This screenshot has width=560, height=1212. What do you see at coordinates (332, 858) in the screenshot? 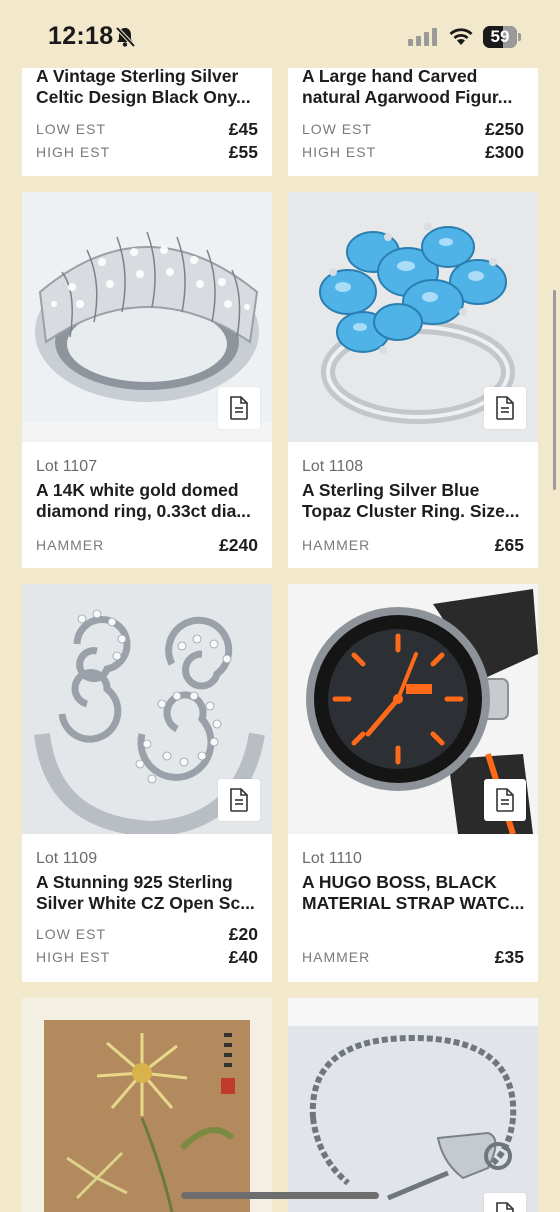
I see `lot-number: Lot 1110` at bounding box center [332, 858].